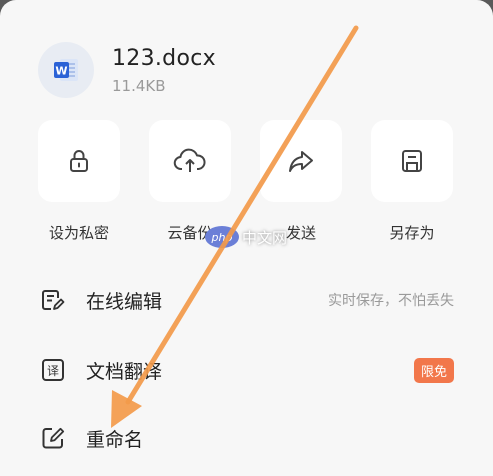 This screenshot has width=493, height=476. Describe the element at coordinates (412, 233) in the screenshot. I see `save-as-label: 另存为` at that location.